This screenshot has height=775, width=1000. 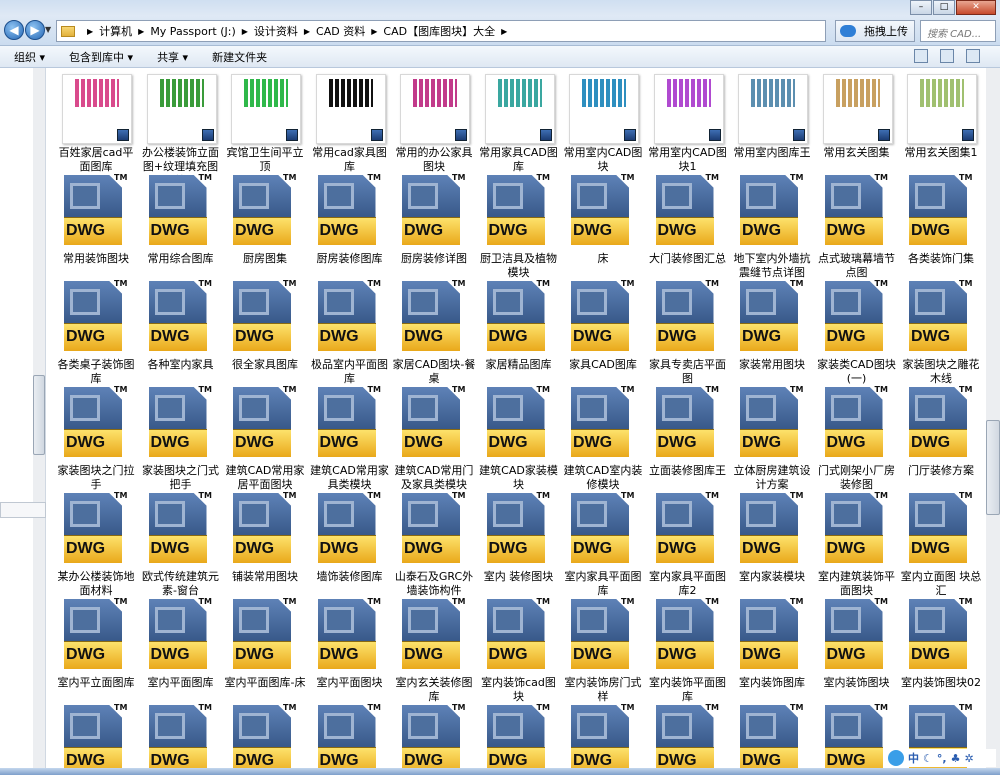 What do you see at coordinates (973, 56) in the screenshot?
I see `help-icon` at bounding box center [973, 56].